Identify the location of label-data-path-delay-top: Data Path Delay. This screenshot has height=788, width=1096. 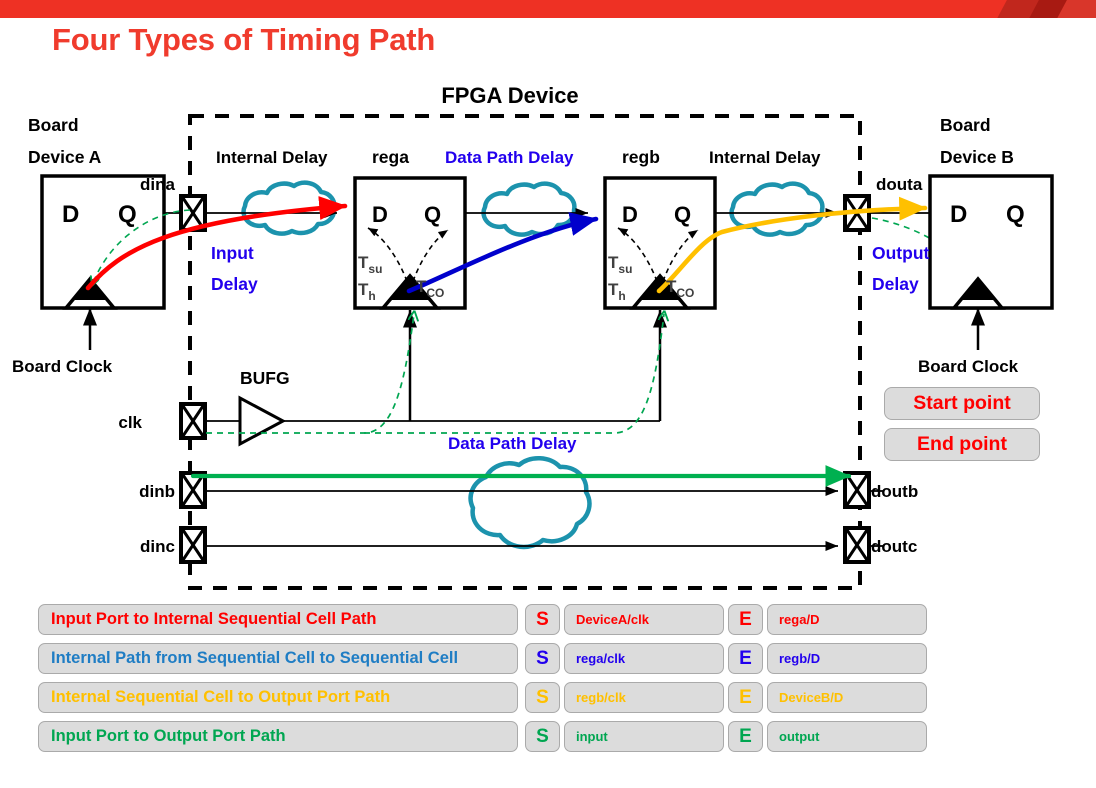
(509, 157).